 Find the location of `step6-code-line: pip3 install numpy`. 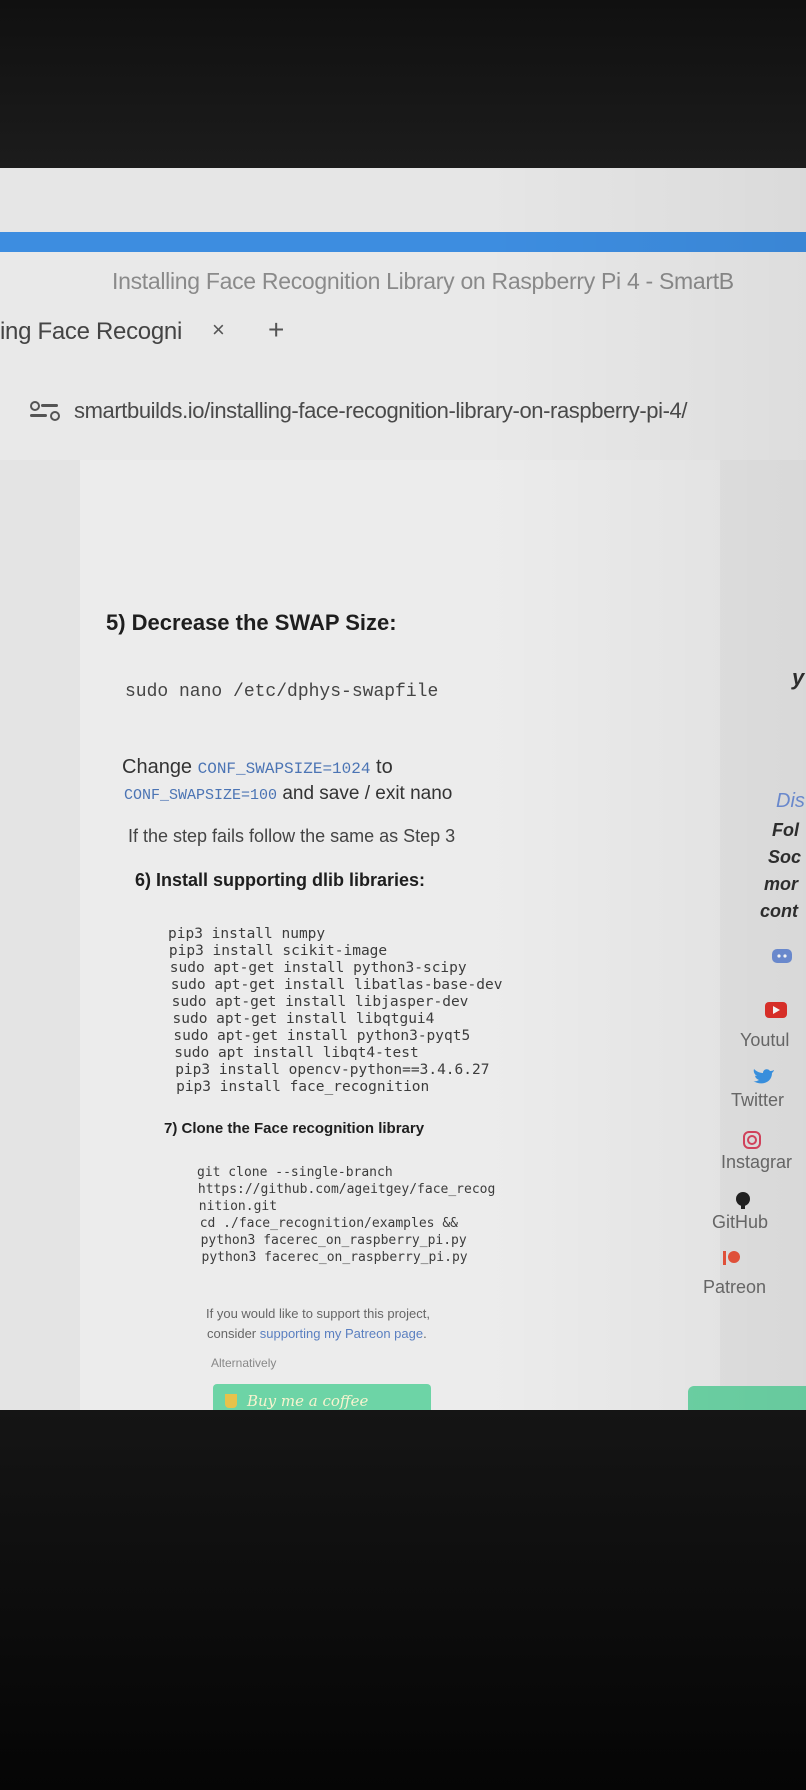

step6-code-line: pip3 install numpy is located at coordinates (247, 934).